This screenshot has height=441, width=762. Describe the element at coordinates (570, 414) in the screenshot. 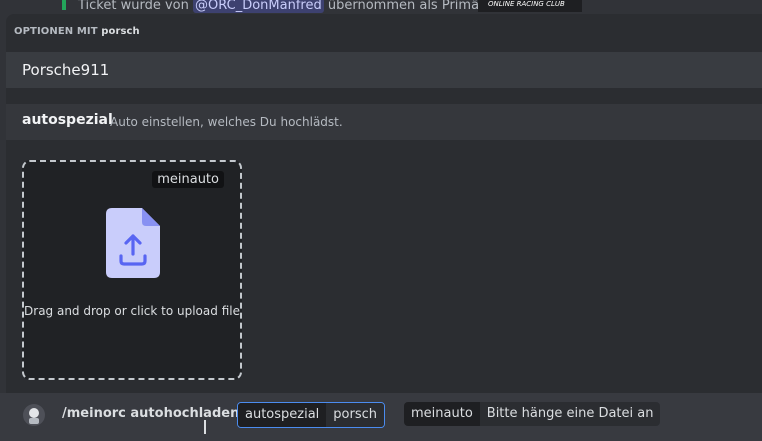

I see `param-value: Bitte hänge eine Datei an` at that location.